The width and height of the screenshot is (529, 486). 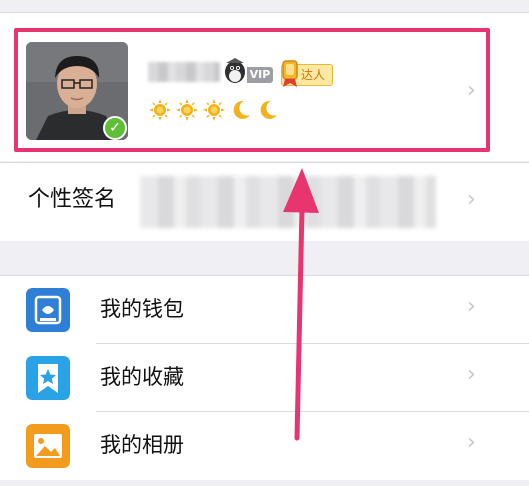 What do you see at coordinates (264, 446) in the screenshot?
I see `menu-item-album: 我的相册 ›` at bounding box center [264, 446].